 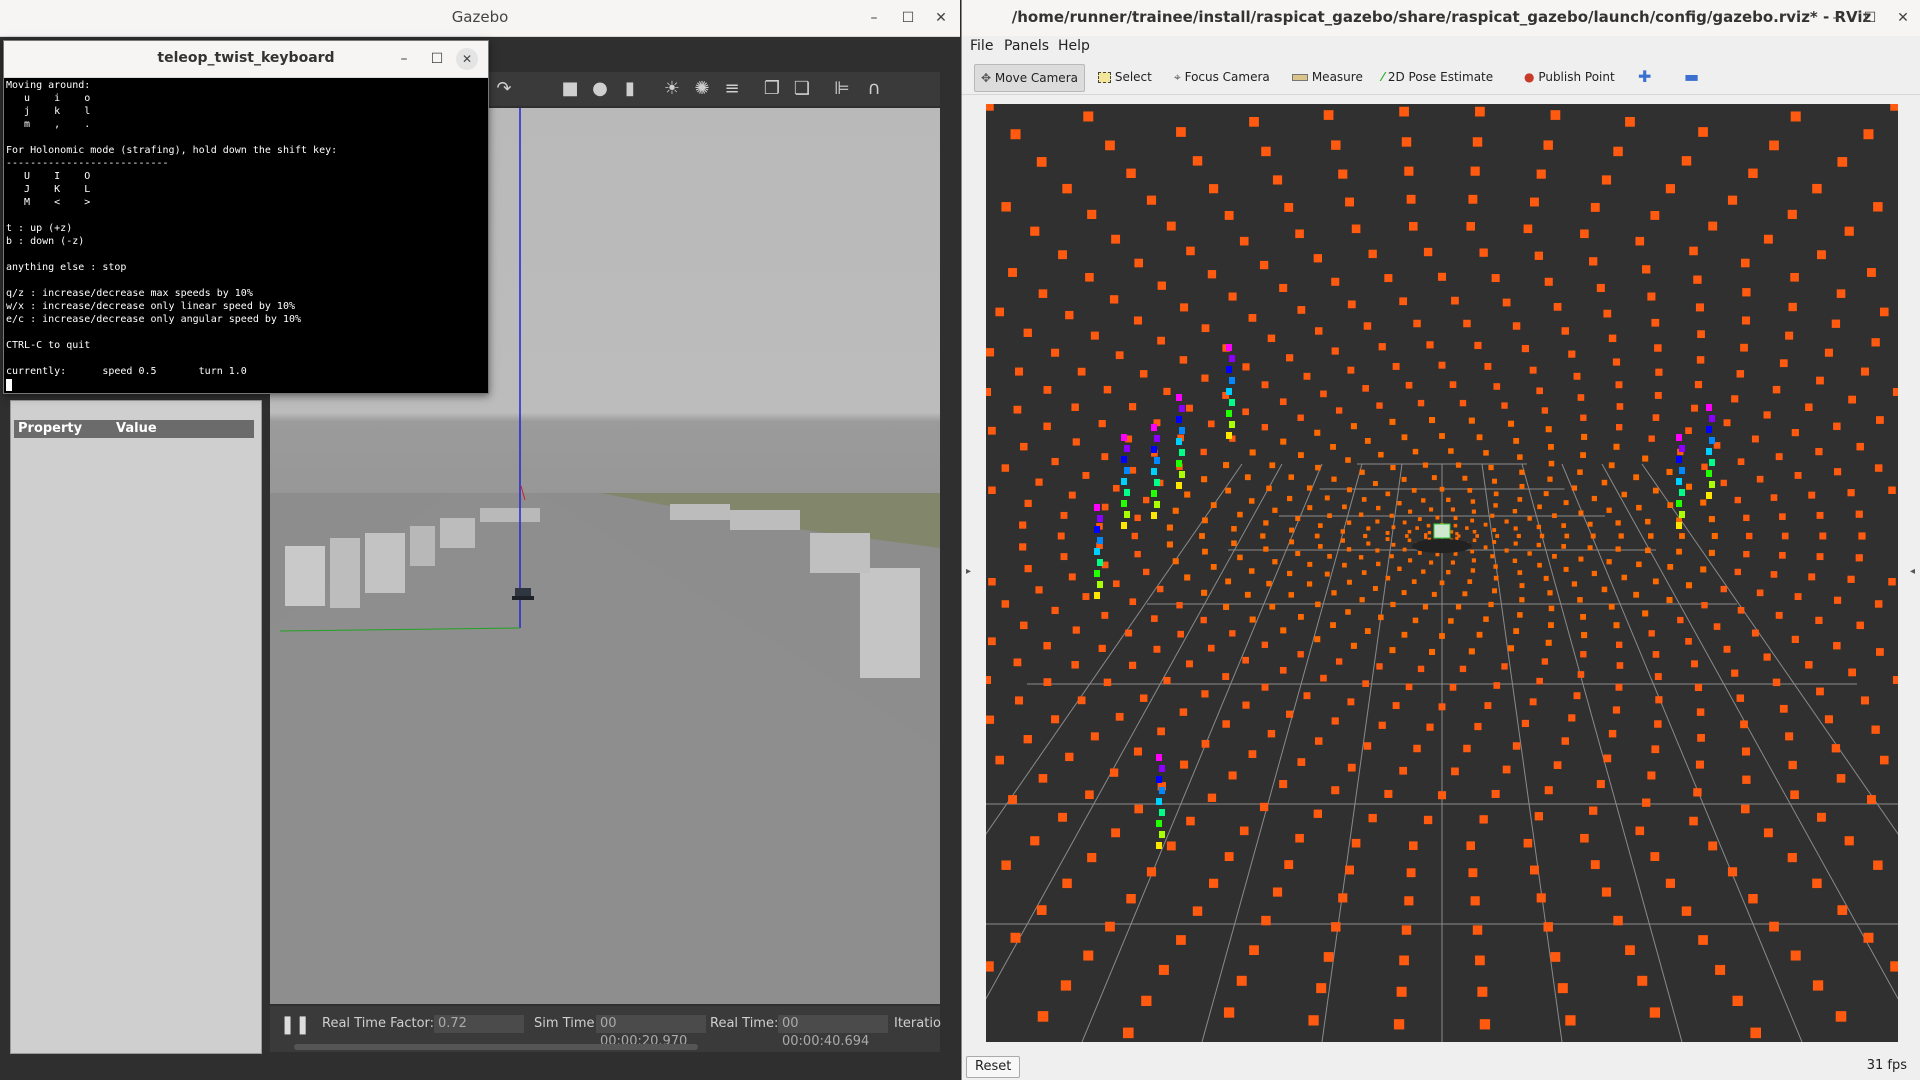 I want to click on gazebo-maximize-button: ☐, so click(x=908, y=18).